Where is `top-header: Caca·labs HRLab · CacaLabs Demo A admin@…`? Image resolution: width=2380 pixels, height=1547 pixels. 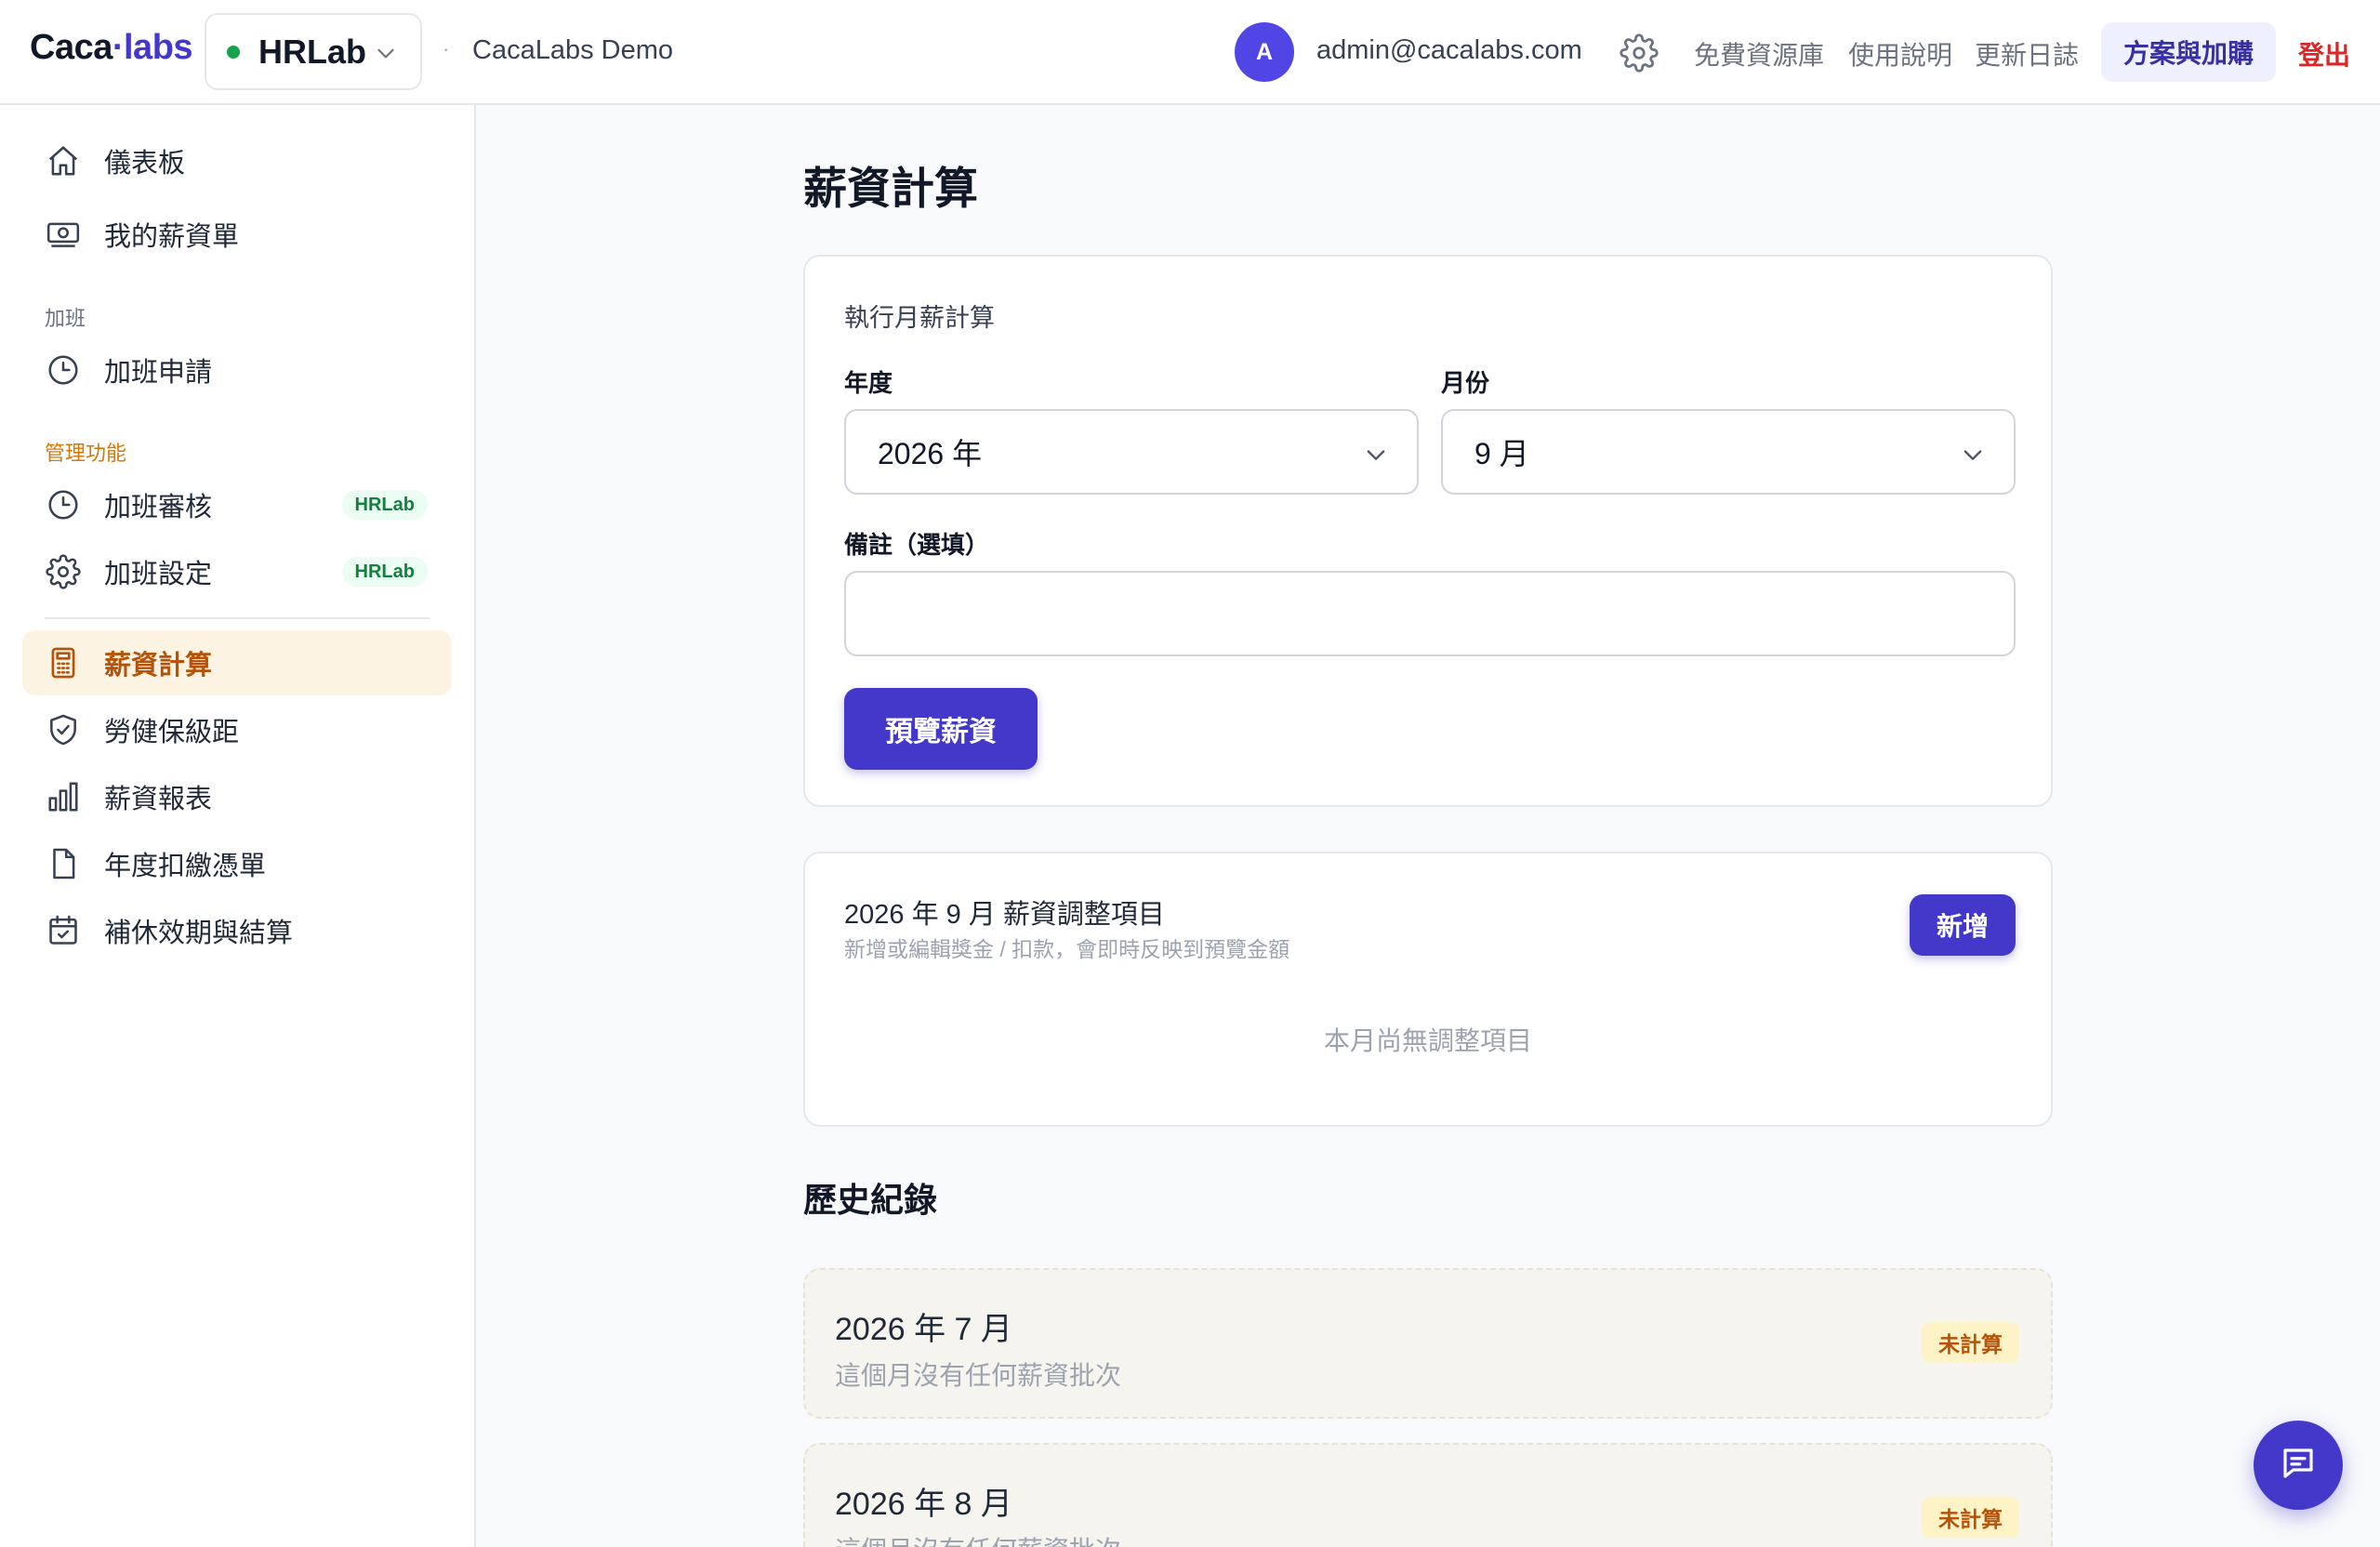
top-header: Caca·labs HRLab · CacaLabs Demo A admin@… is located at coordinates (1190, 52).